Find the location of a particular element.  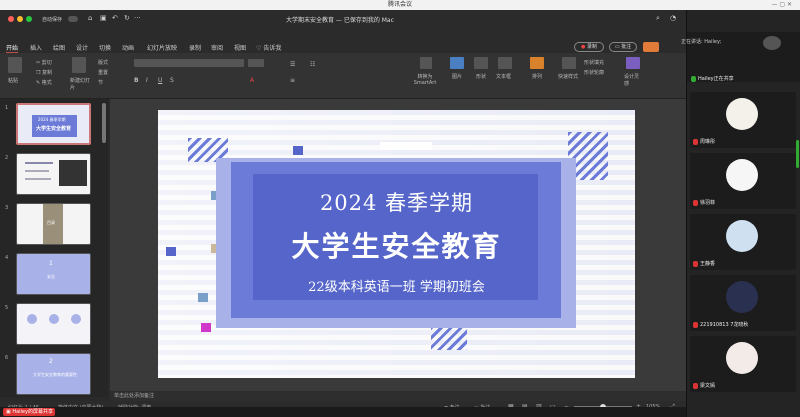

shapes-icon is located at coordinates (481, 63).